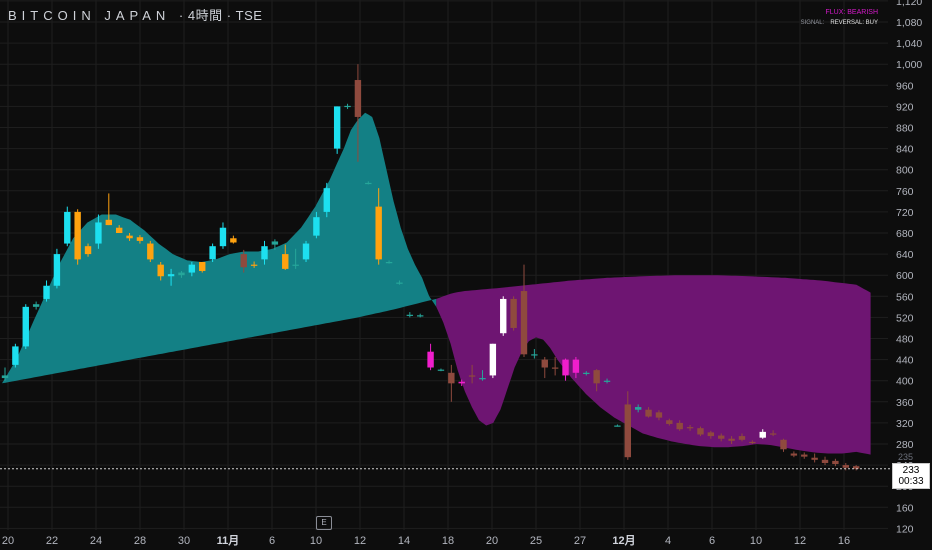  I want to click on price-tick-label: 1,080, so click(909, 23).